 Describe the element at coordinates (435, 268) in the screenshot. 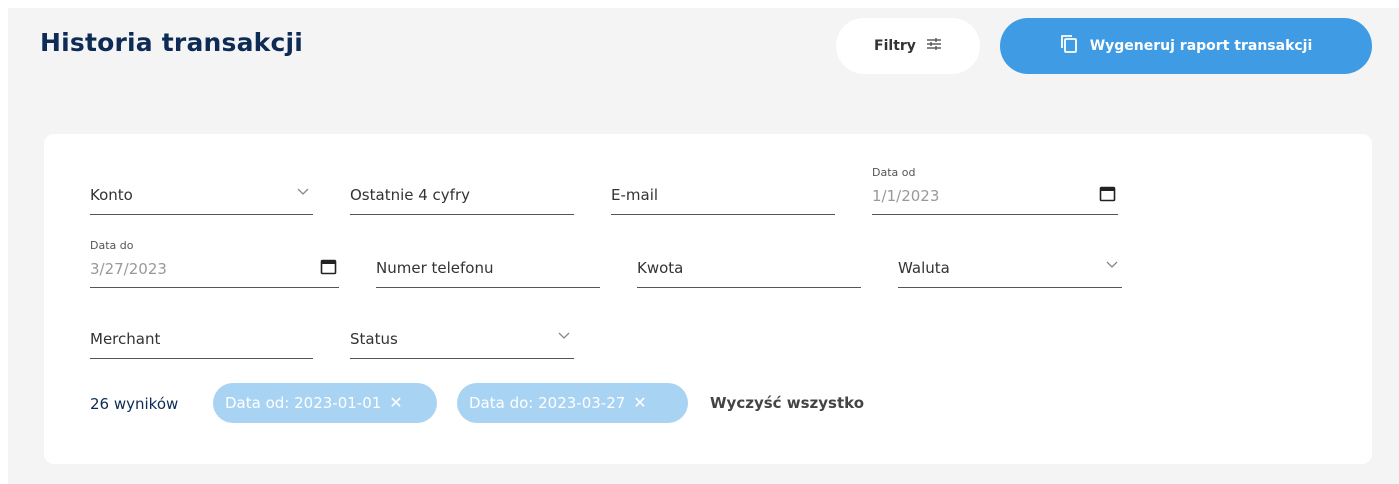

I see `phone-number-label: Numer telefonu` at that location.